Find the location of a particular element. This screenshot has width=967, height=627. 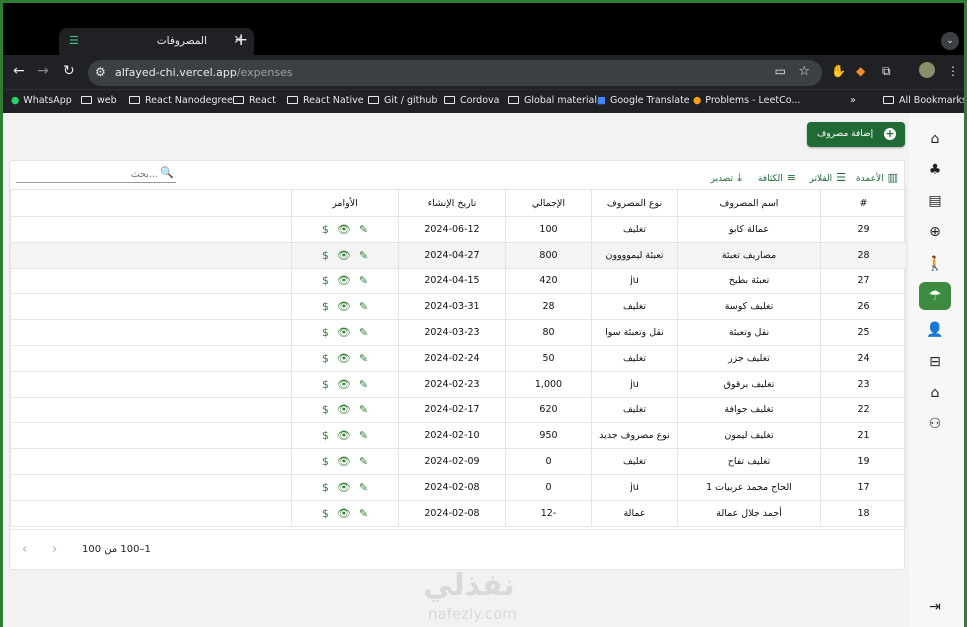

forward-icon: → is located at coordinates (43, 71).